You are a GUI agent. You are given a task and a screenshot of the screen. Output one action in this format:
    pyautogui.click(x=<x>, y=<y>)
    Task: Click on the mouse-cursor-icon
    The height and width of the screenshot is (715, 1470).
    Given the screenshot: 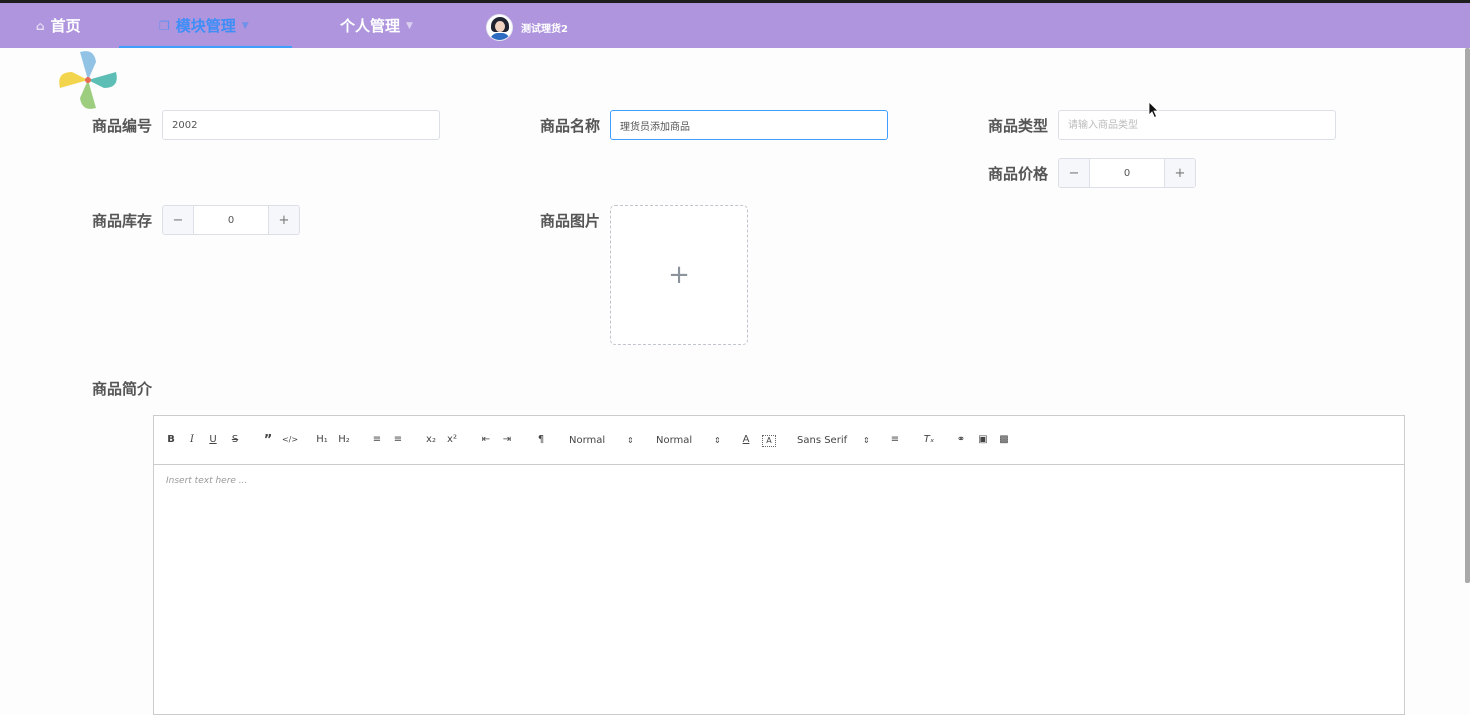 What is the action you would take?
    pyautogui.click(x=1153, y=110)
    